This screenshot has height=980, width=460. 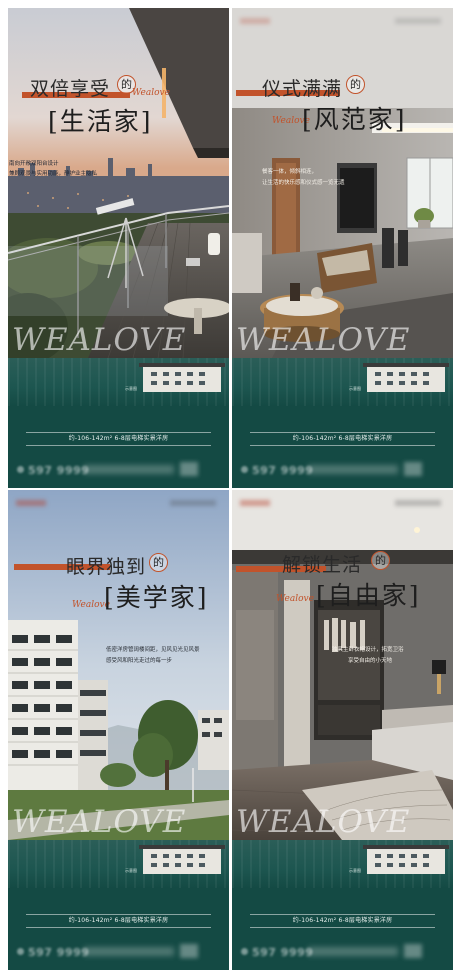 I want to click on poster-title-line1: 双倍享受, so click(x=70, y=89).